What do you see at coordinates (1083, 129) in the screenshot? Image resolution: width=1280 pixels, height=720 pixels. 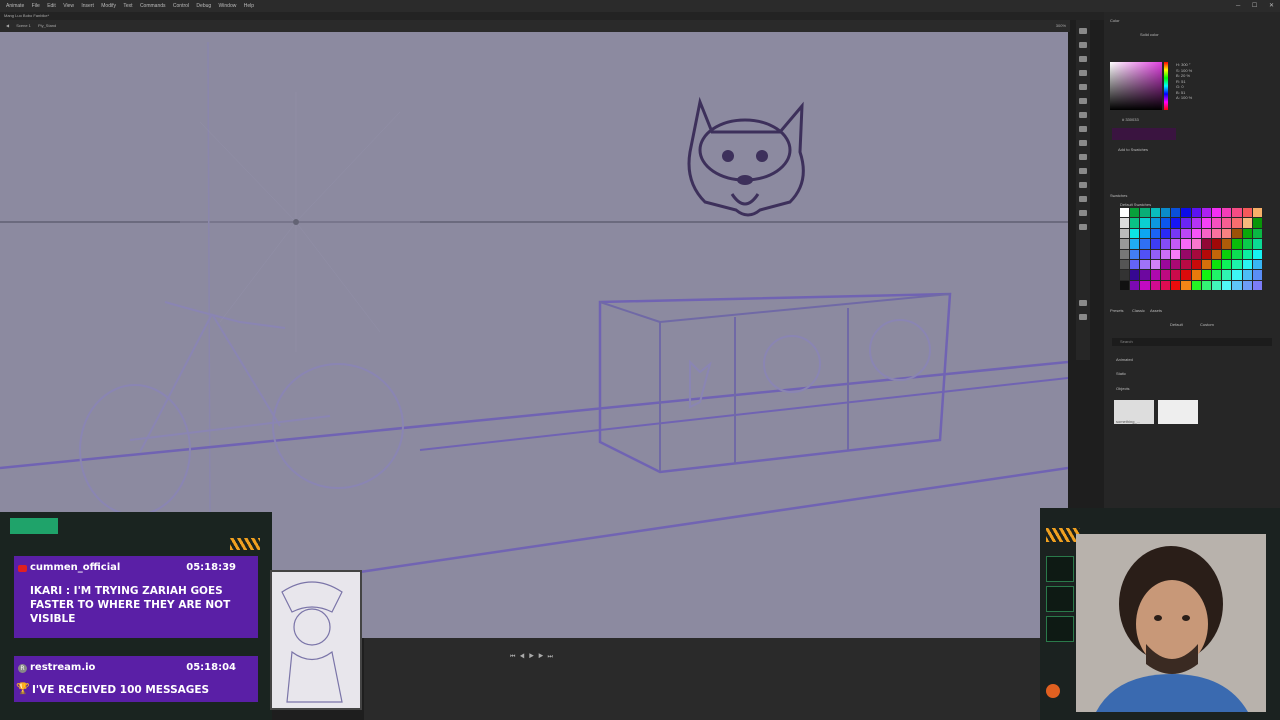 I see `rectangle-tool-icon` at bounding box center [1083, 129].